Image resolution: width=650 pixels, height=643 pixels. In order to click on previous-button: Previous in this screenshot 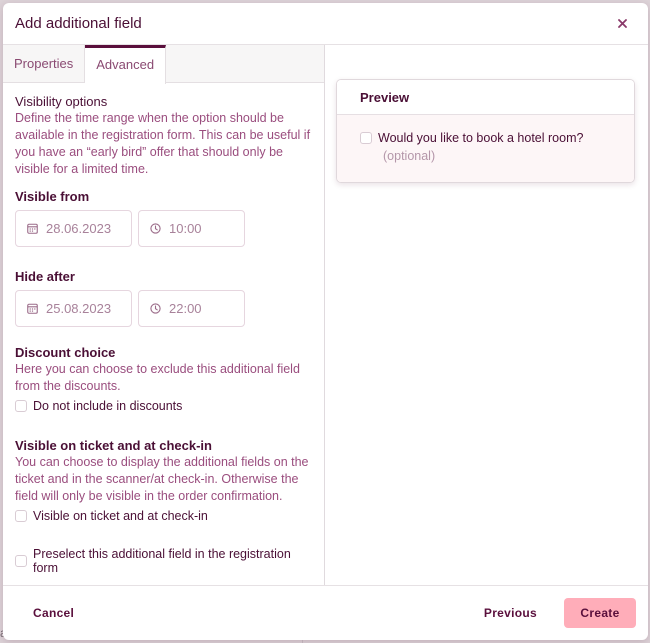, I will do `click(510, 613)`.